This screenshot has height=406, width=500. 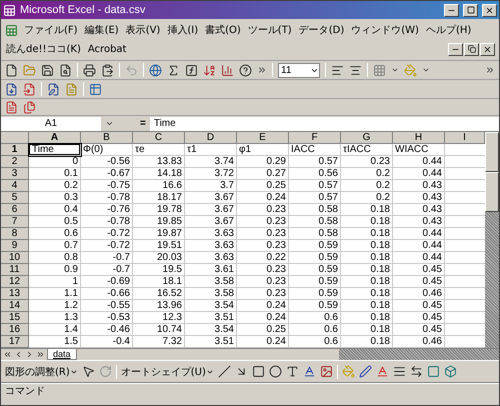 What do you see at coordinates (450, 371) in the screenshot?
I see `3d-icon` at bounding box center [450, 371].